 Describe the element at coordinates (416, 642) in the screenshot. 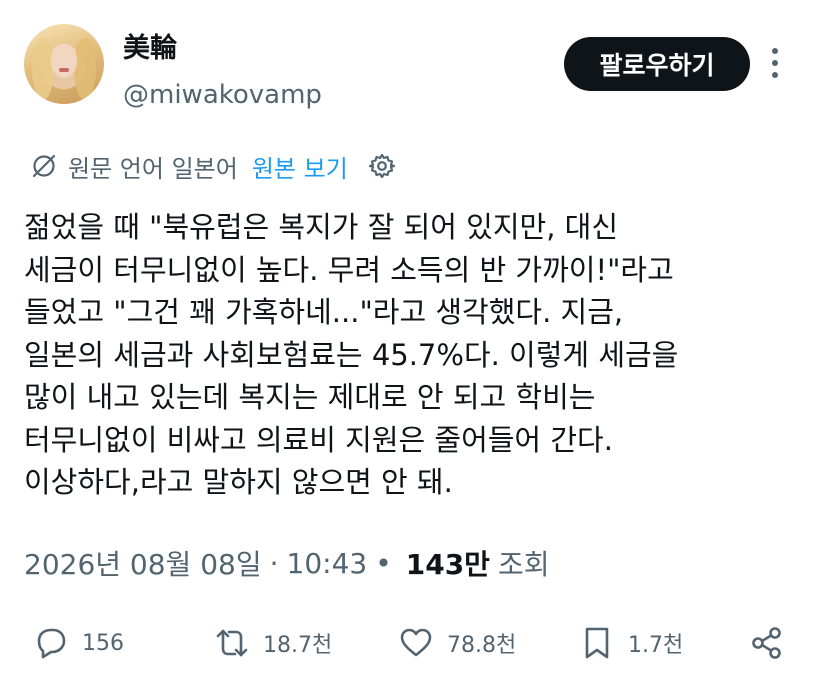

I see `heart-icon` at that location.